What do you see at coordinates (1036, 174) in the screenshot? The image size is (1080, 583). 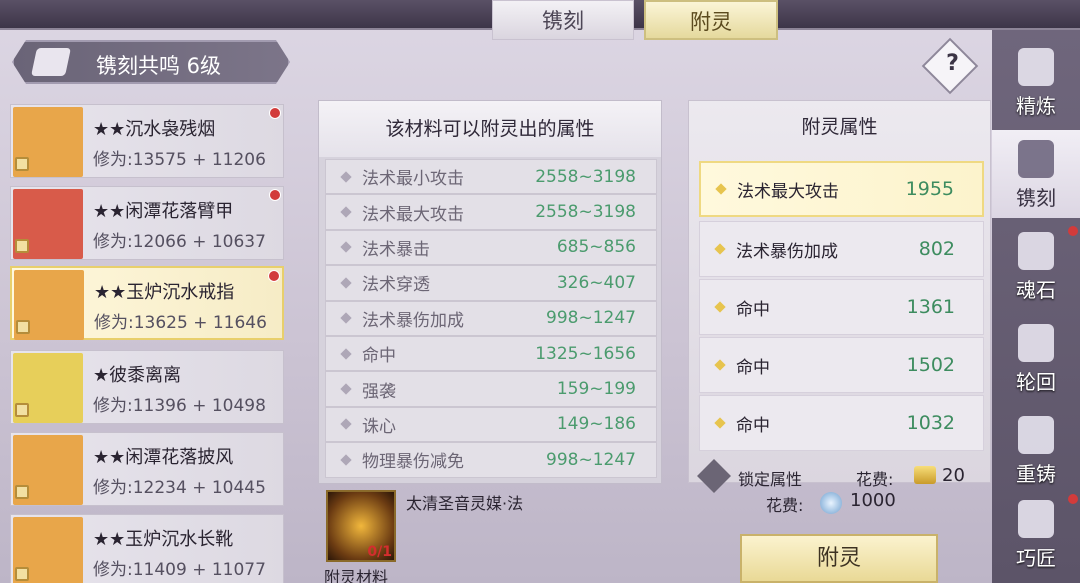 I see `sidebar-item-engrave: 镌刻` at bounding box center [1036, 174].